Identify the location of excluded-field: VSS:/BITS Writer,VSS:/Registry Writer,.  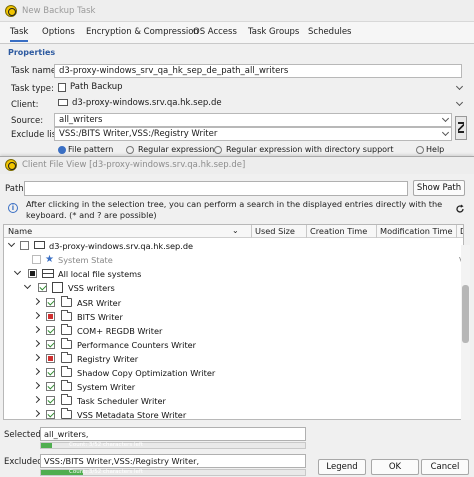
(173, 461).